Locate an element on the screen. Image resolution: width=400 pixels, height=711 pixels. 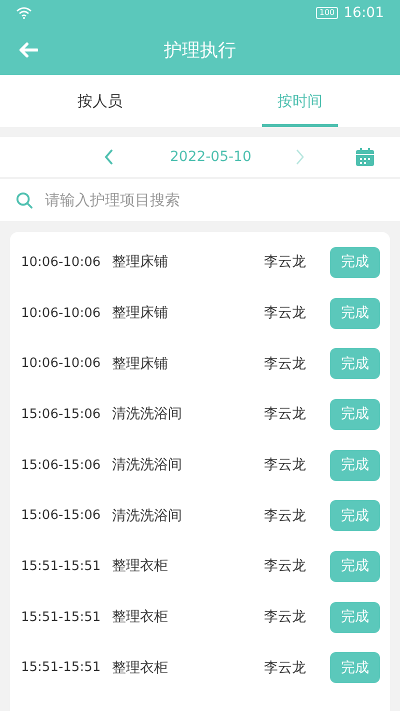
wifi-icon is located at coordinates (24, 12).